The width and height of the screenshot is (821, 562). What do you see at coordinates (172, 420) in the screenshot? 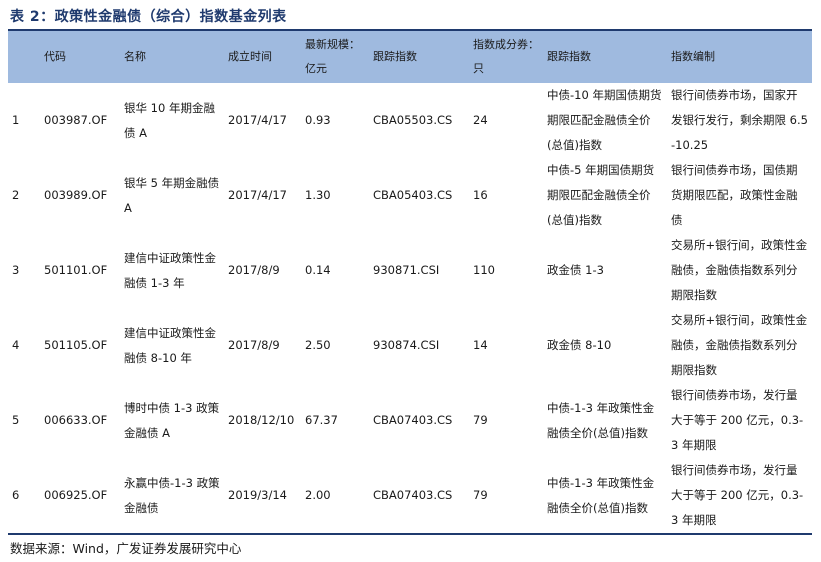
I see `cell-name: 博时中债 1-3 政策金融债 A` at bounding box center [172, 420].